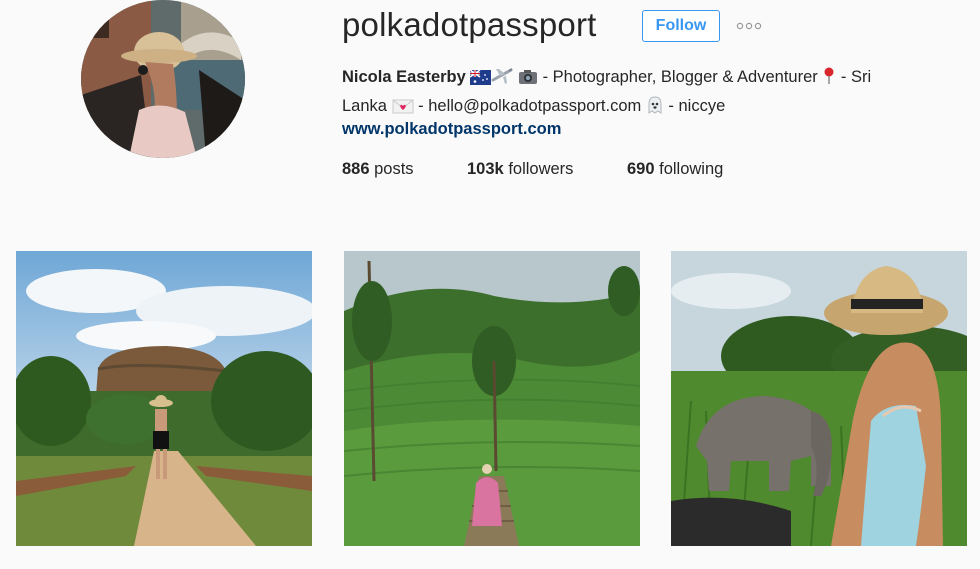 This screenshot has width=980, height=569. I want to click on posts-label: posts, so click(394, 169).